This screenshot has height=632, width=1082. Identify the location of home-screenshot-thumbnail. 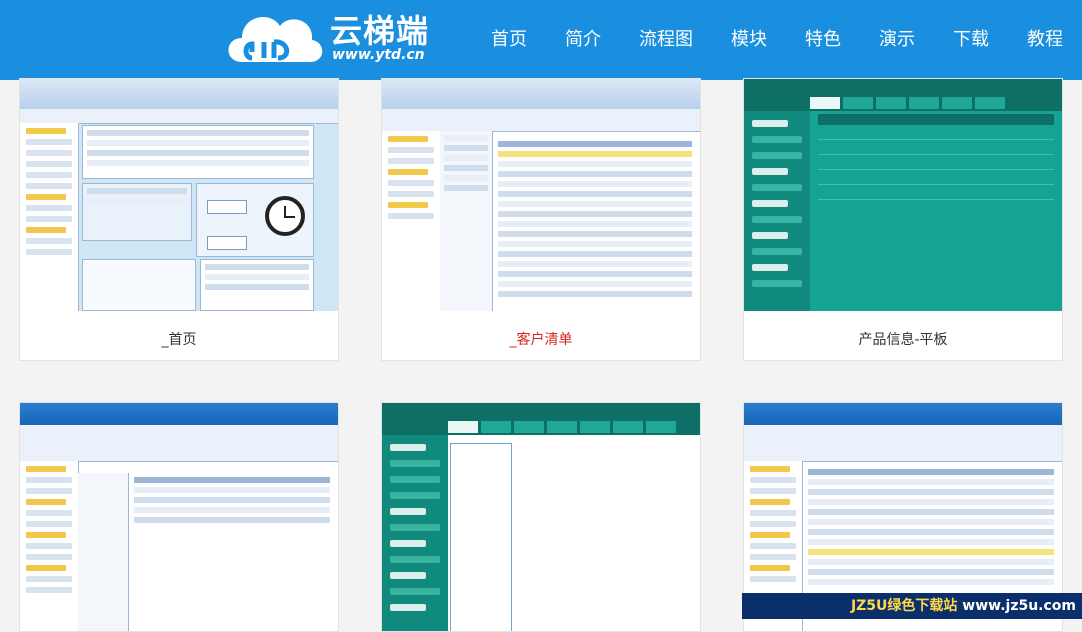
(179, 195).